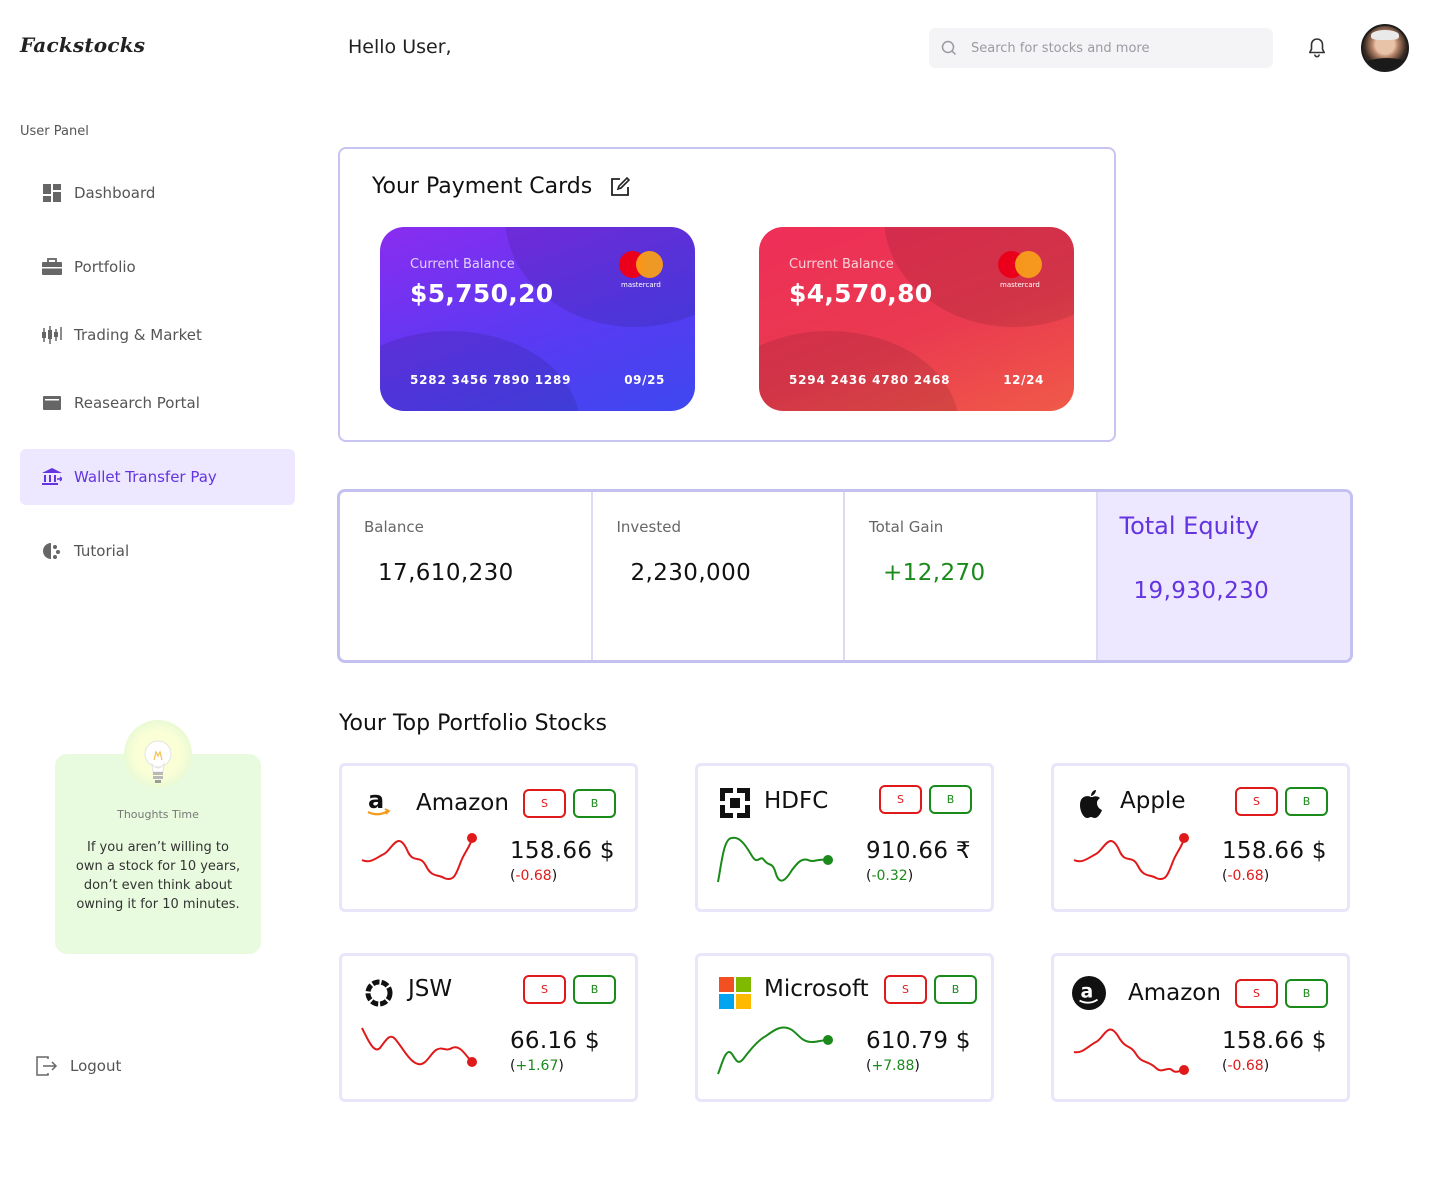 The width and height of the screenshot is (1440, 1200). Describe the element at coordinates (482, 293) in the screenshot. I see `card-balance-amount: $5,750,20` at that location.